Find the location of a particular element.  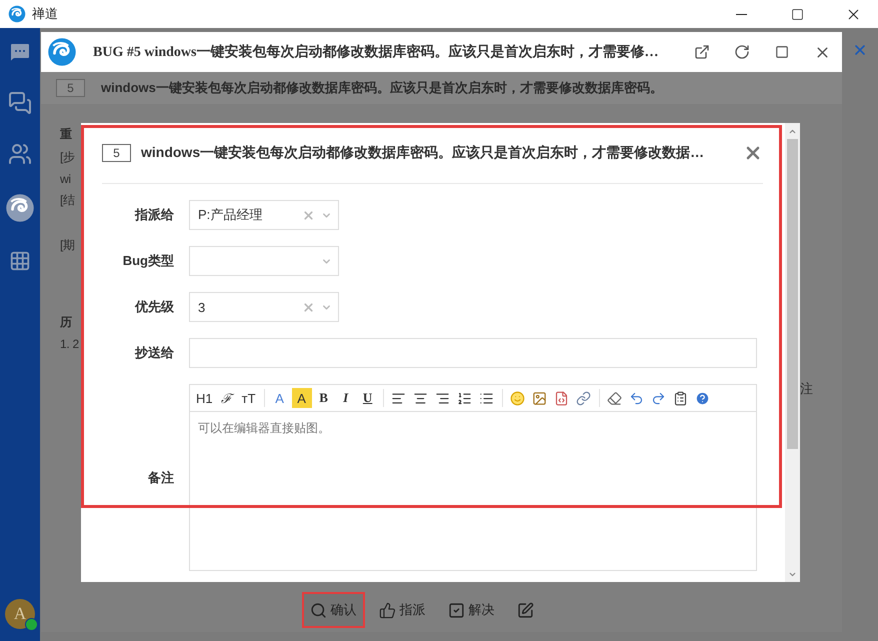

detail-text: 重 is located at coordinates (66, 134).